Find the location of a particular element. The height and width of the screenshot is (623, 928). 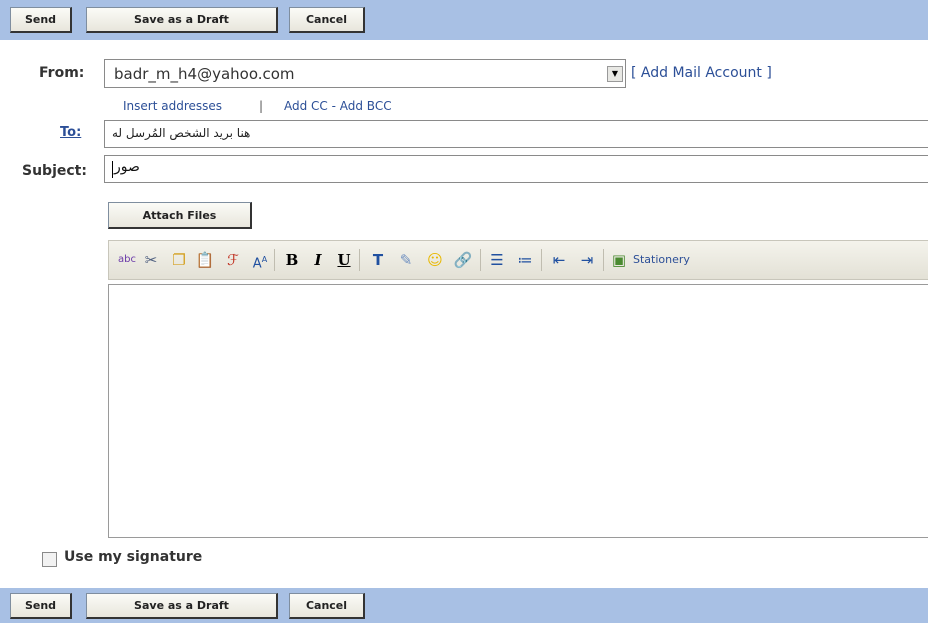

use-signature-label: Use my signature is located at coordinates (133, 557).